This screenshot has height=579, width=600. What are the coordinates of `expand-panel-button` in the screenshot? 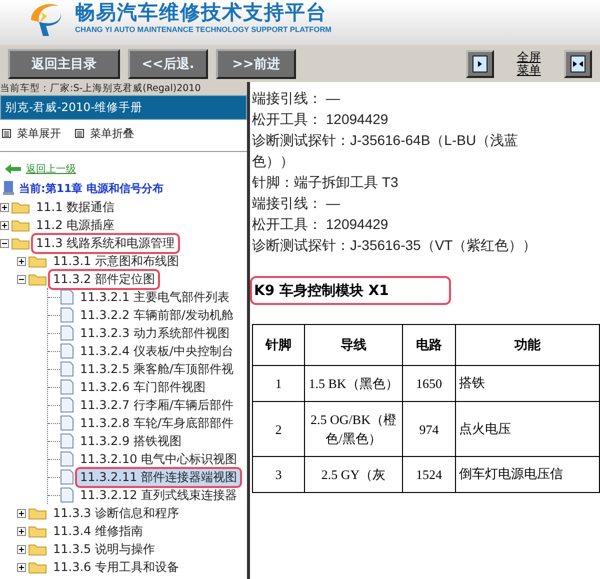 It's located at (480, 64).